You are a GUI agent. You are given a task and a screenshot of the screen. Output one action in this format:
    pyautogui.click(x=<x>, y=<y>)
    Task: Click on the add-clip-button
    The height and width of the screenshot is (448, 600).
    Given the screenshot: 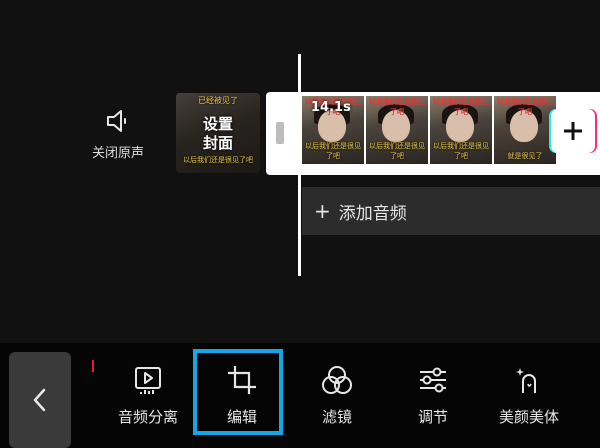 What is the action you would take?
    pyautogui.click(x=573, y=131)
    